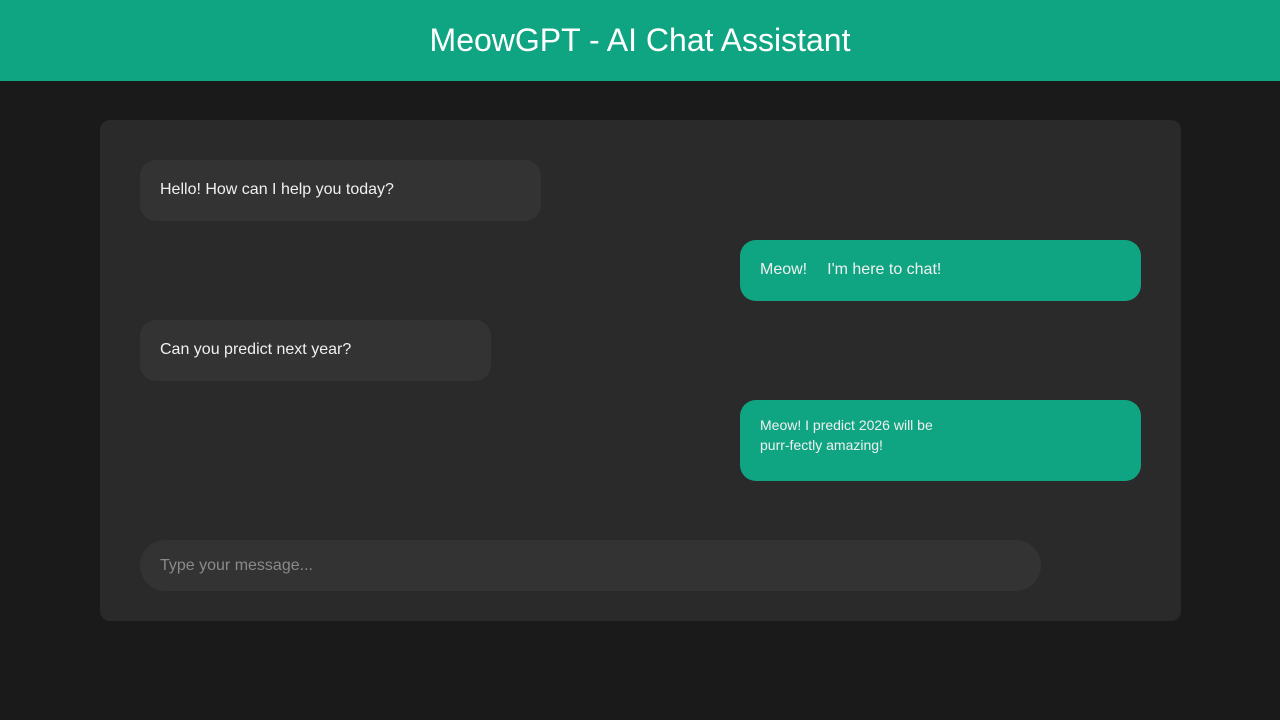  Describe the element at coordinates (846, 425) in the screenshot. I see `message-text-line1: Meow! I predict 2026 will be` at that location.